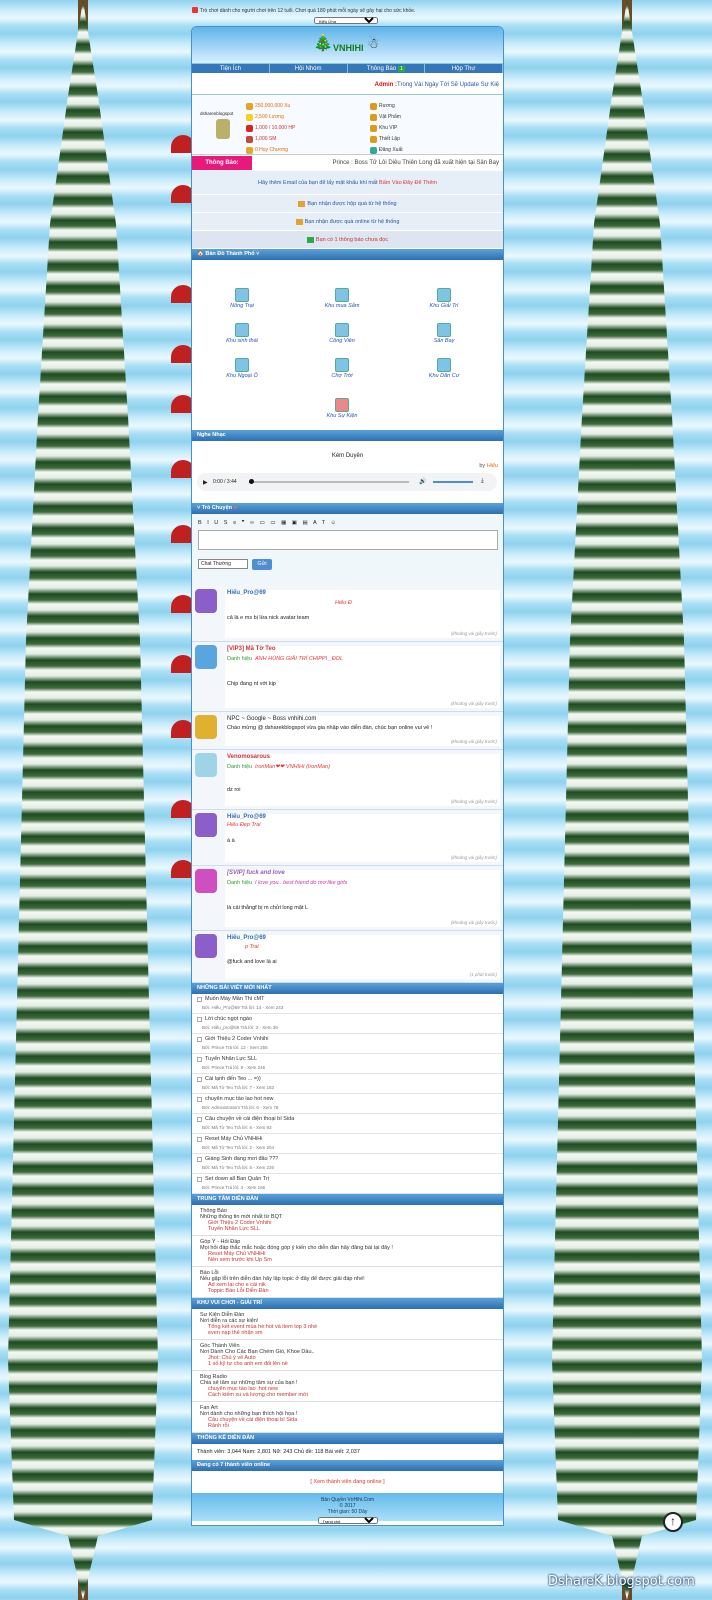  Describe the element at coordinates (256, 873) in the screenshot. I see `message-author: [SVIP] fuck and love` at that location.